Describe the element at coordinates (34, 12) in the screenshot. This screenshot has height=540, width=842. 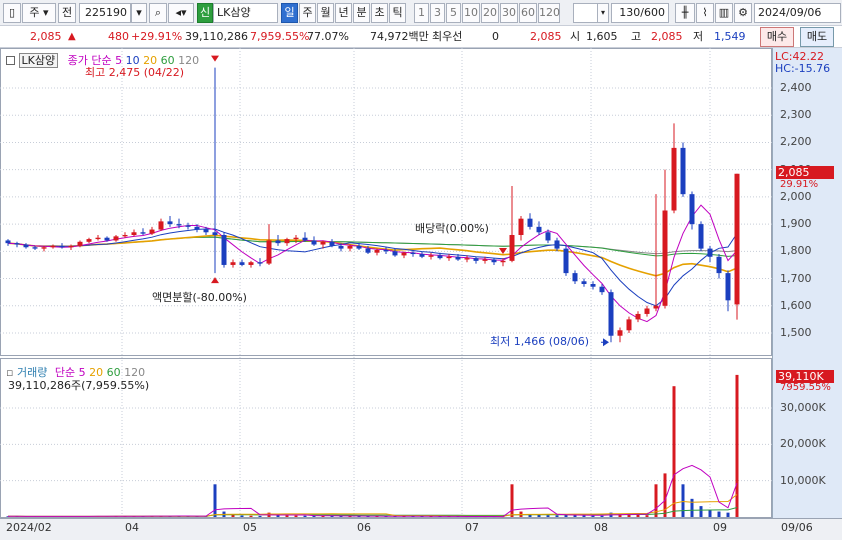
I see `market-select-value: 주` at that location.